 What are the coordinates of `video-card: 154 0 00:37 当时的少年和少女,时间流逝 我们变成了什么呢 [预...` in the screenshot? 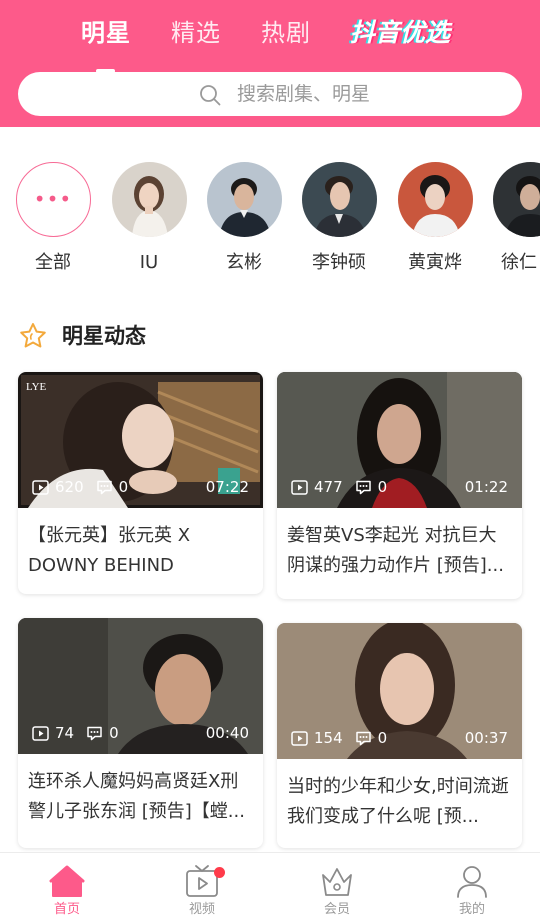 It's located at (399, 735).